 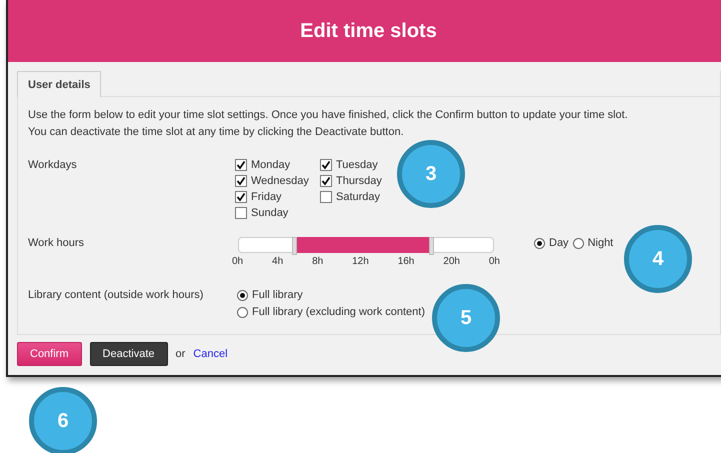 I want to click on confirm-button: Confirm, so click(x=49, y=354).